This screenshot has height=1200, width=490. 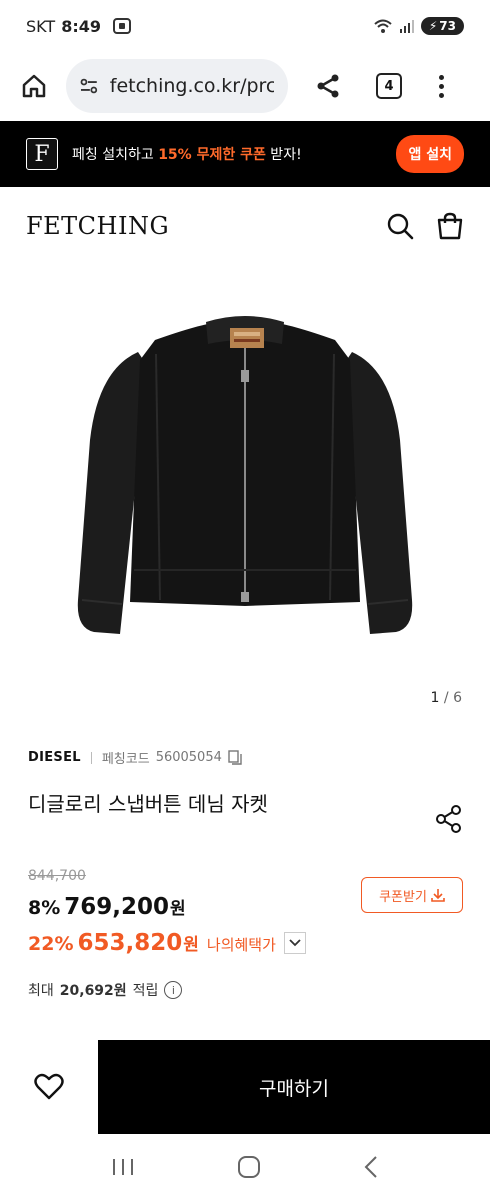 I want to click on points-amount: 20,692원, so click(x=93, y=991).